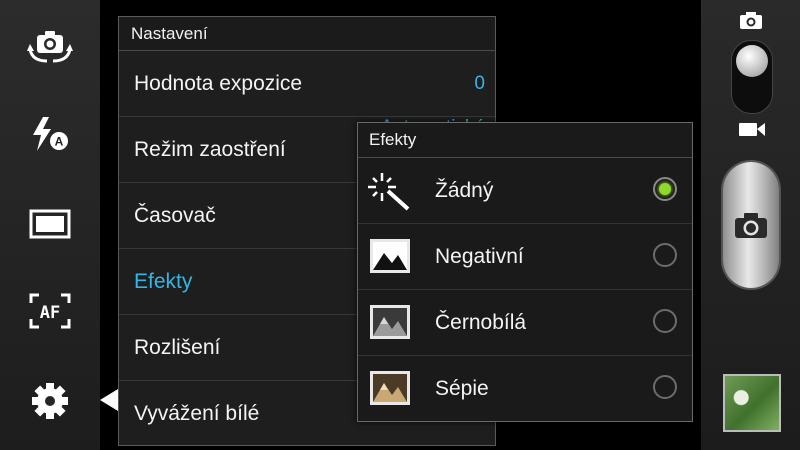  Describe the element at coordinates (210, 149) in the screenshot. I see `setting-label: Režim zaostření` at that location.